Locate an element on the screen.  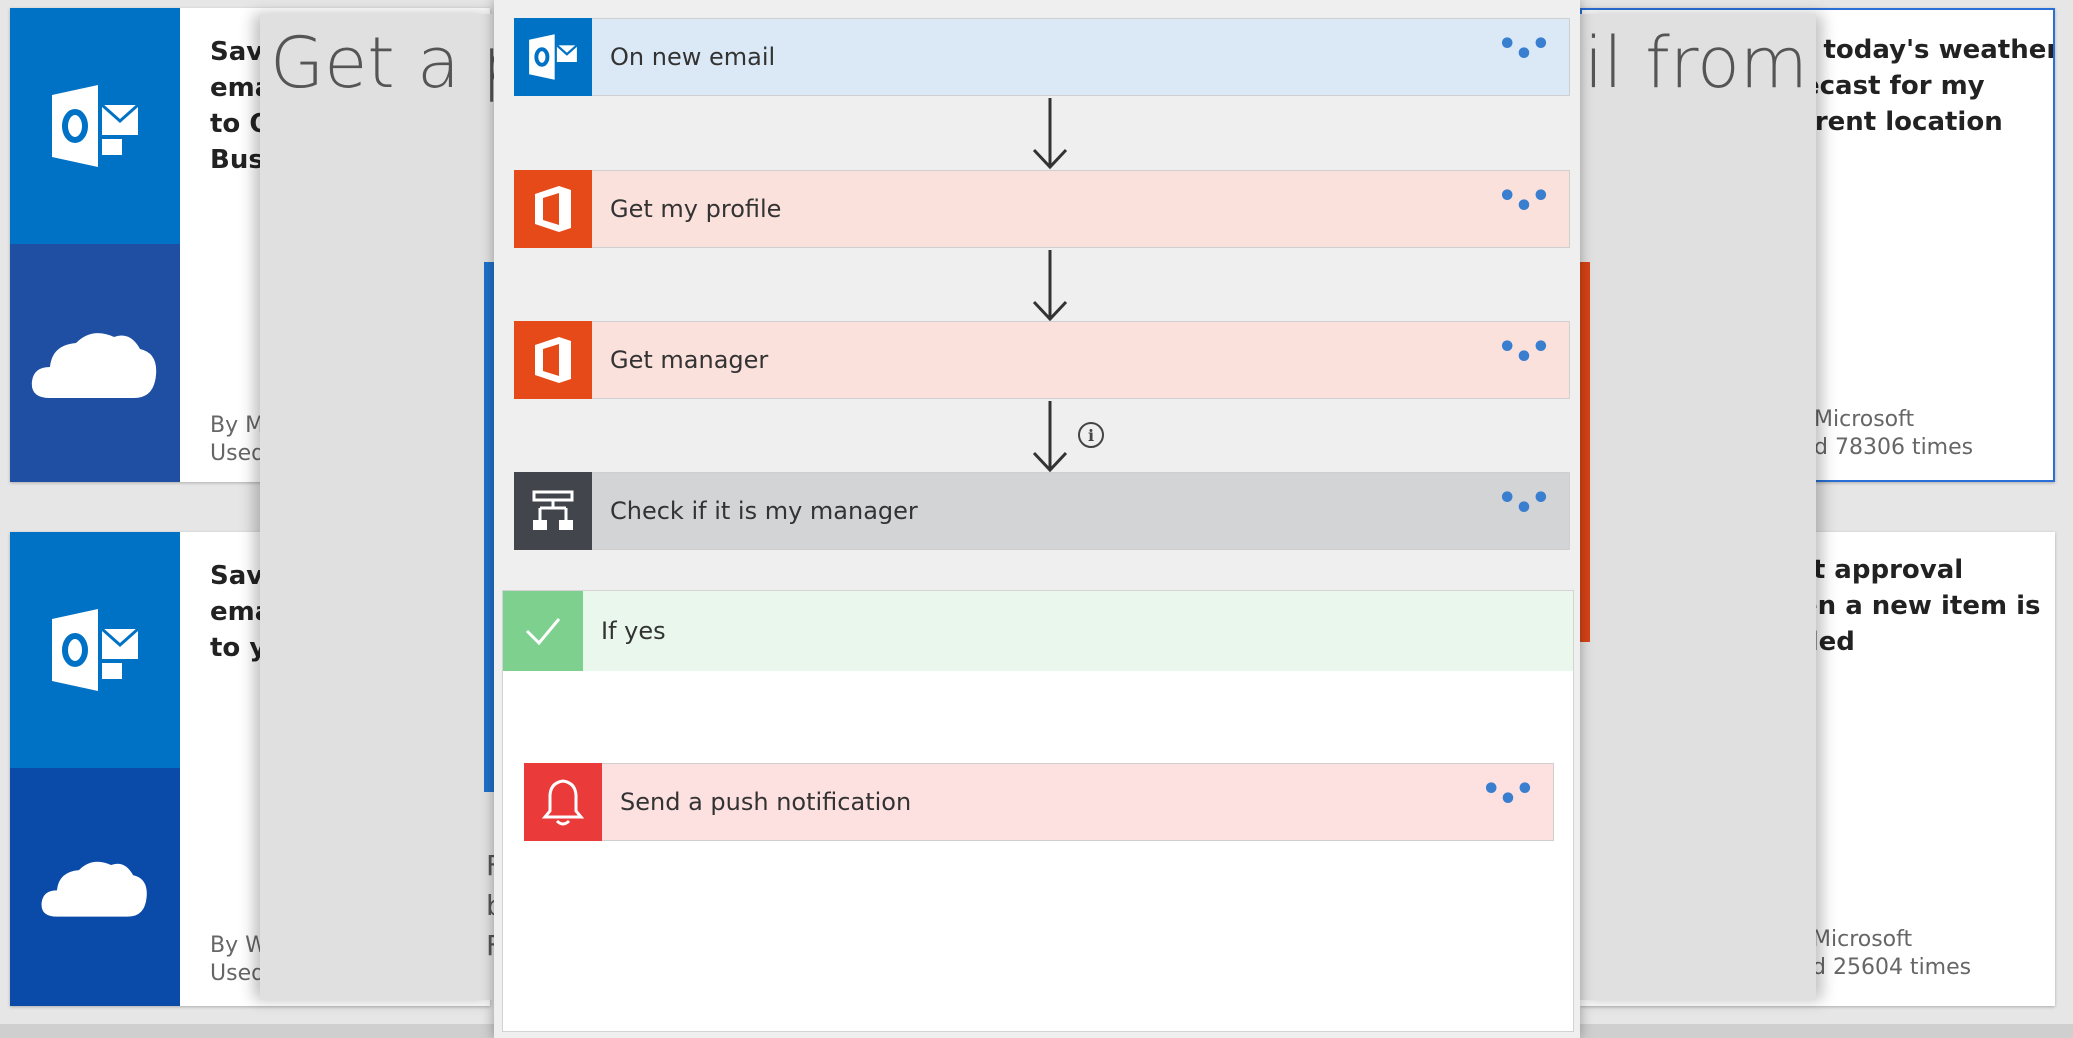
card-author: By M is located at coordinates (237, 425).